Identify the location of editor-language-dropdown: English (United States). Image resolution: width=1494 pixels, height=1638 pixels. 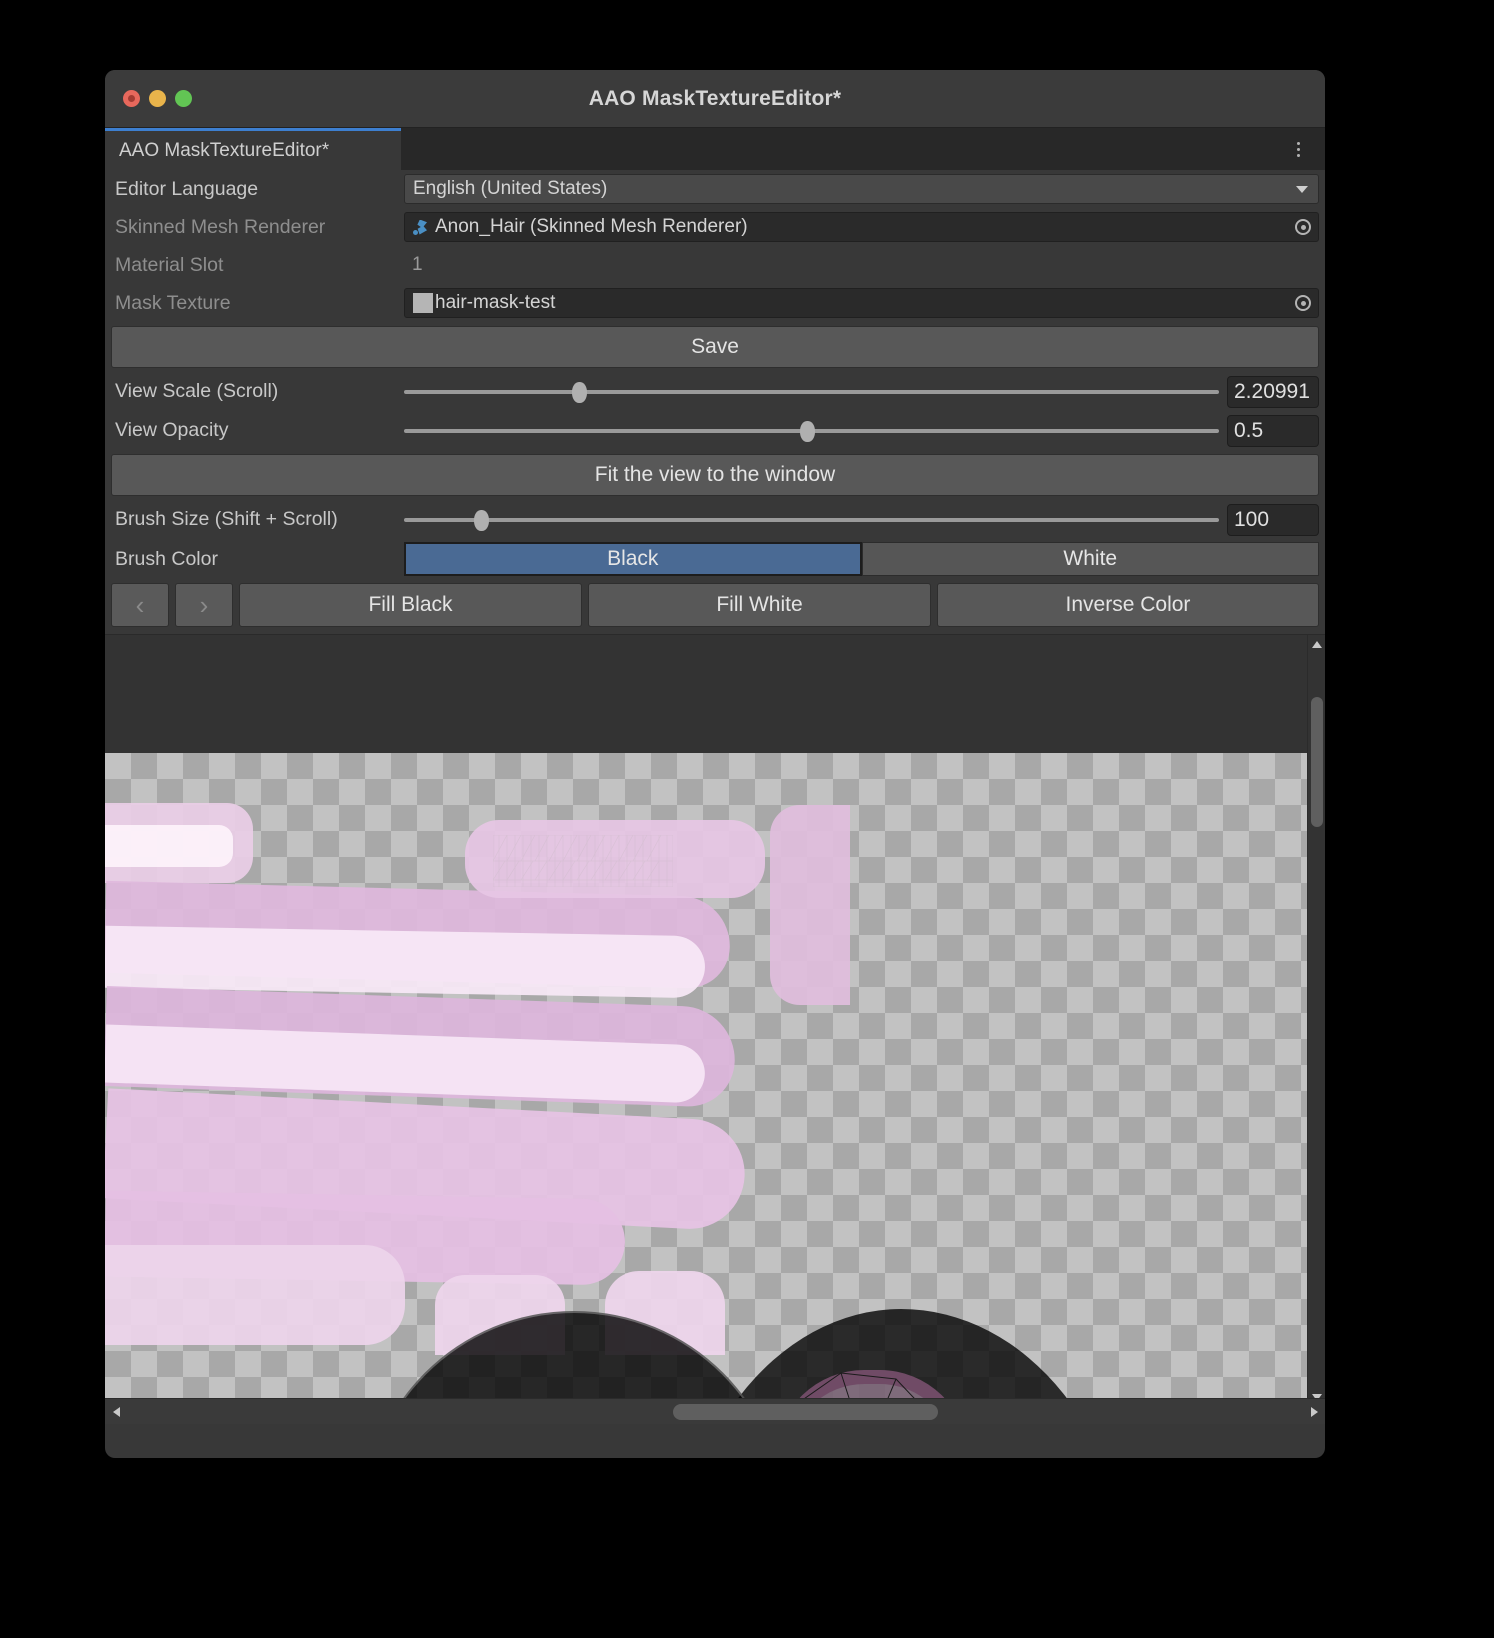
(861, 189).